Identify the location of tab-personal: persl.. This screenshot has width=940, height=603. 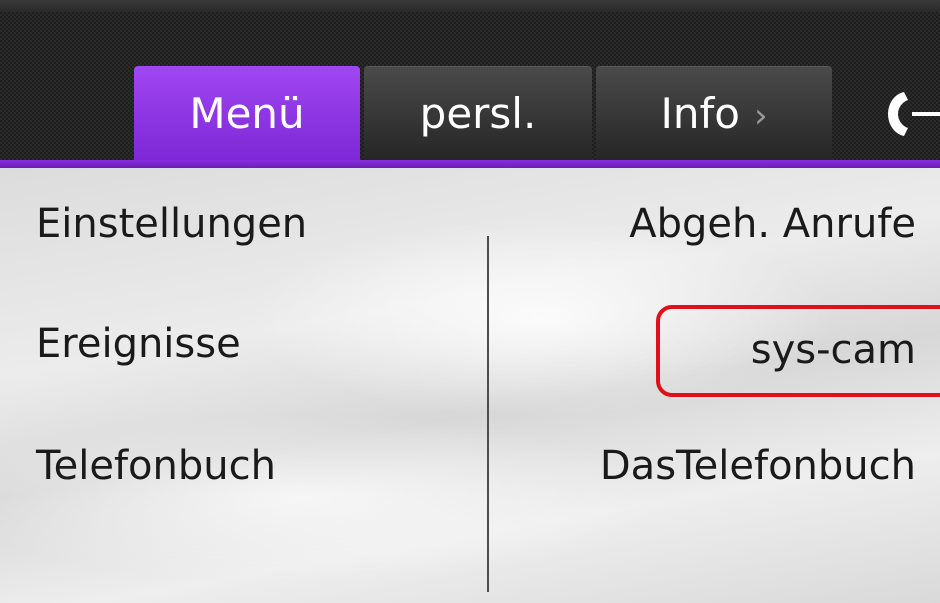
(478, 113).